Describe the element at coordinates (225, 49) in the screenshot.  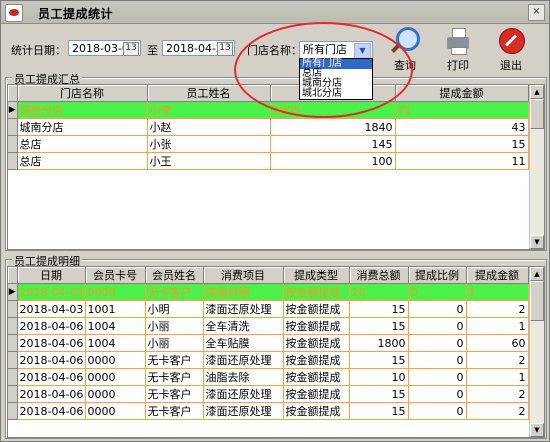
I see `date-to-picker-button: 13` at that location.